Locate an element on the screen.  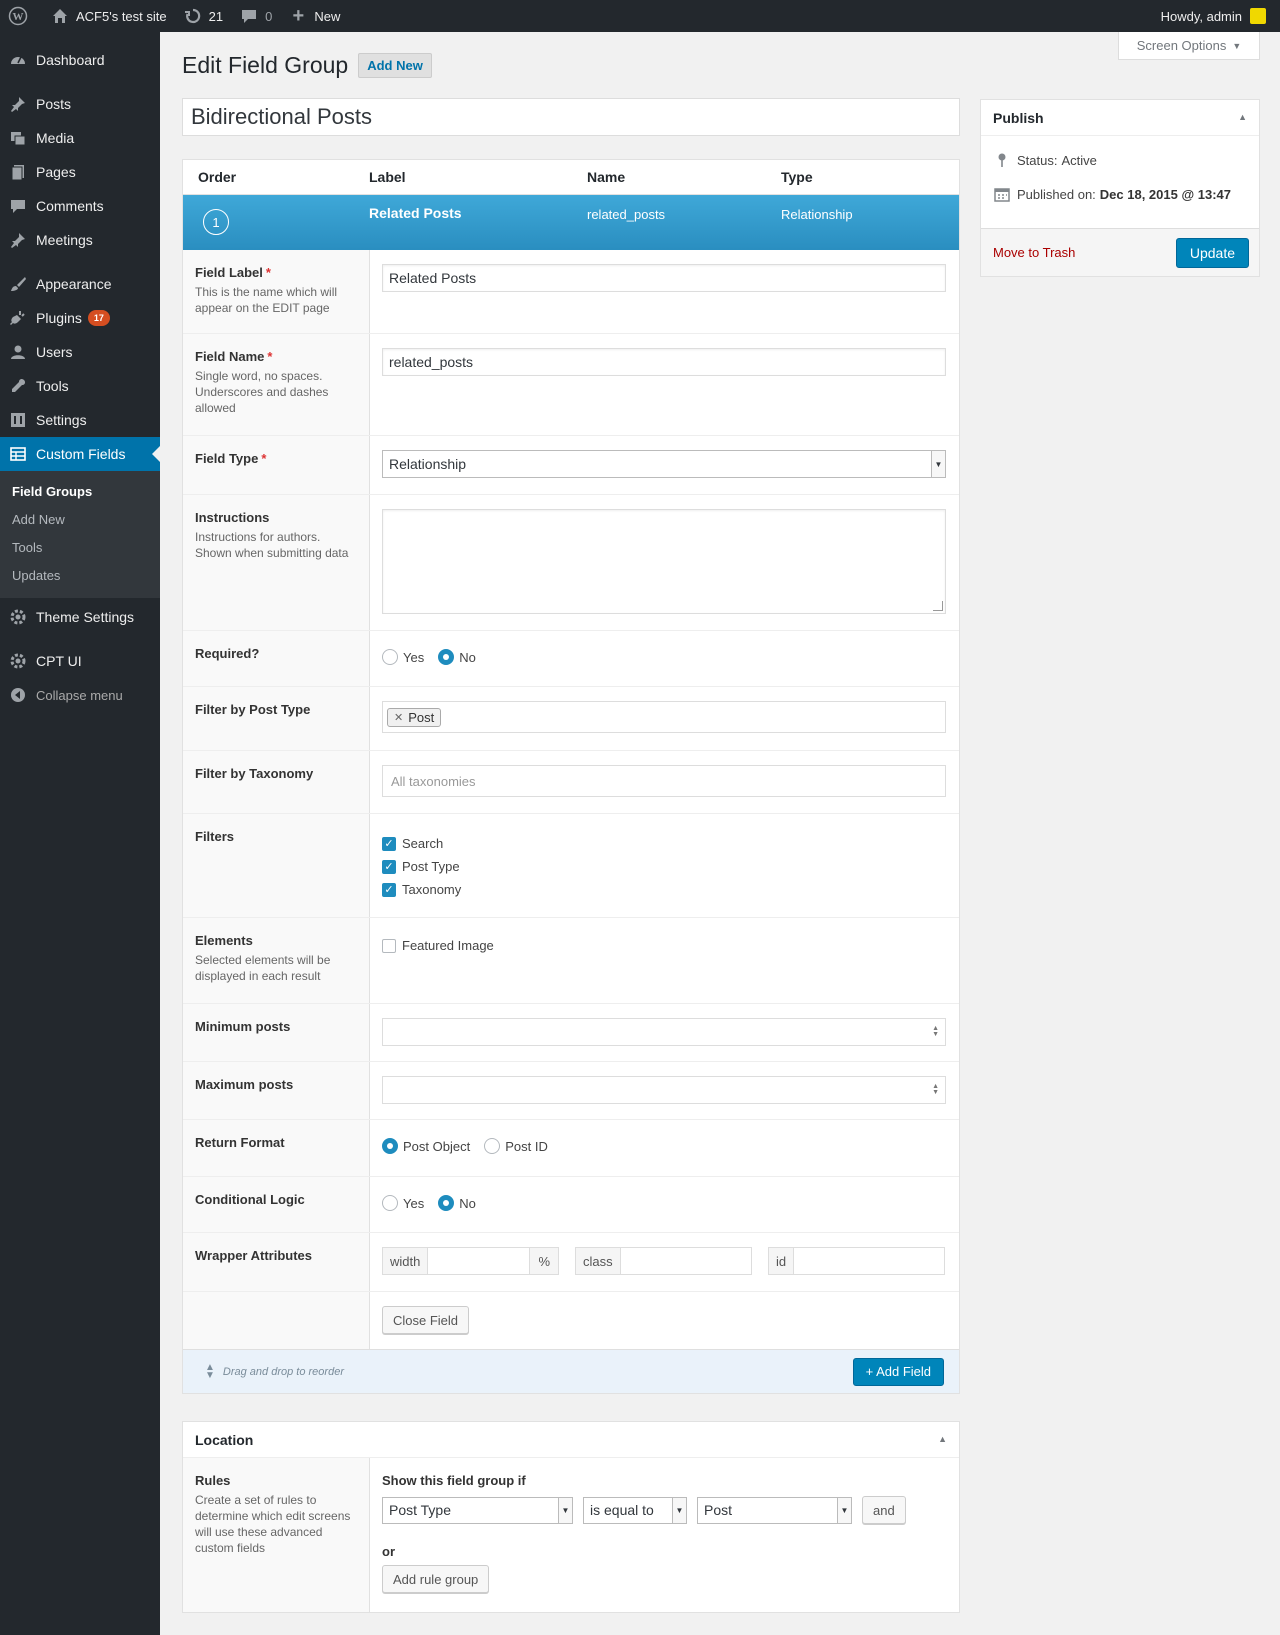
collapse-menu-button: Collapse menu is located at coordinates (80, 695).